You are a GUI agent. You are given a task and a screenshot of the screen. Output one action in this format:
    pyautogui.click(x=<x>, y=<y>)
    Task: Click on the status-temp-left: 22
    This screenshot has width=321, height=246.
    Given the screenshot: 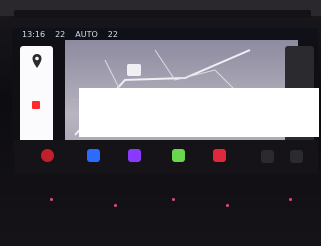 What is the action you would take?
    pyautogui.click(x=60, y=34)
    